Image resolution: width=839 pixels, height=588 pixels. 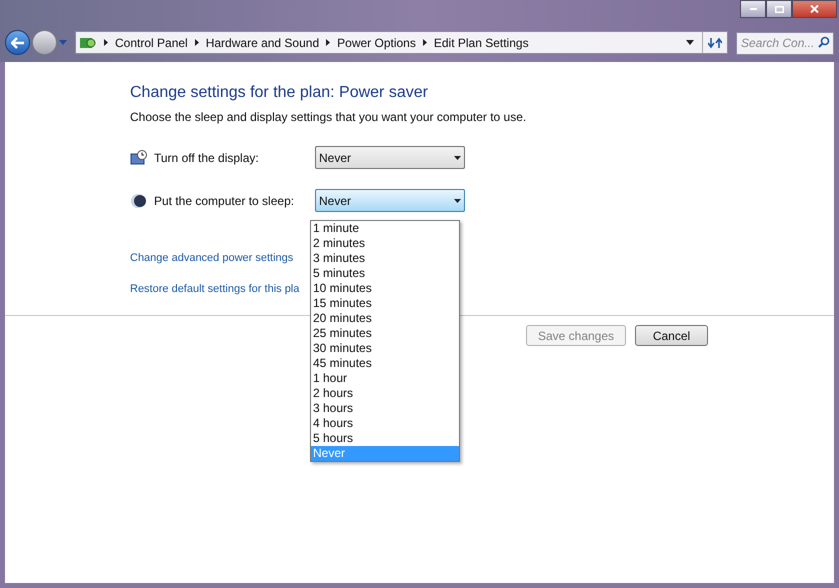 I want to click on back-button, so click(x=17, y=42).